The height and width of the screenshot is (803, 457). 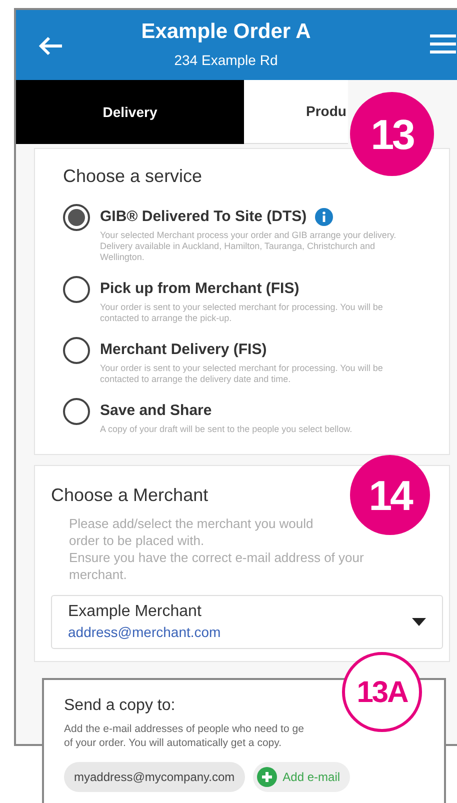 What do you see at coordinates (154, 777) in the screenshot?
I see `email-chip: myaddress@mycompany.com` at bounding box center [154, 777].